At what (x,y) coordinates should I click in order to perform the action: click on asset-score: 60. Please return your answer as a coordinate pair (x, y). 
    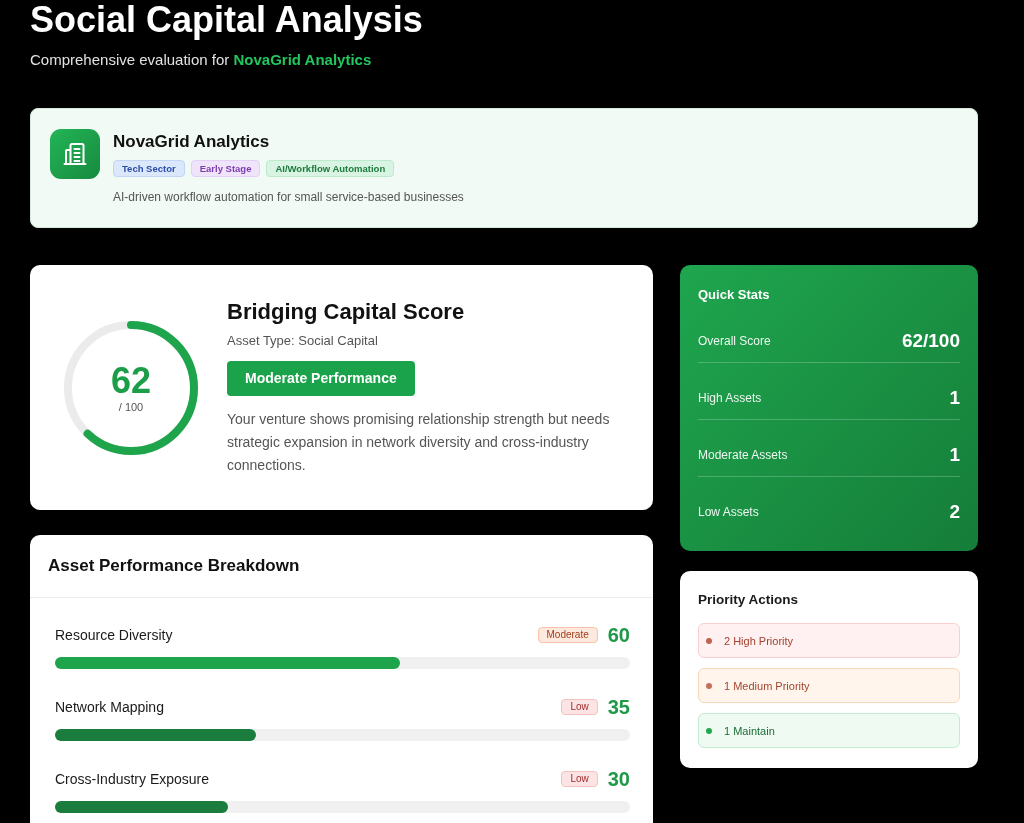
    Looking at the image, I should click on (618, 635).